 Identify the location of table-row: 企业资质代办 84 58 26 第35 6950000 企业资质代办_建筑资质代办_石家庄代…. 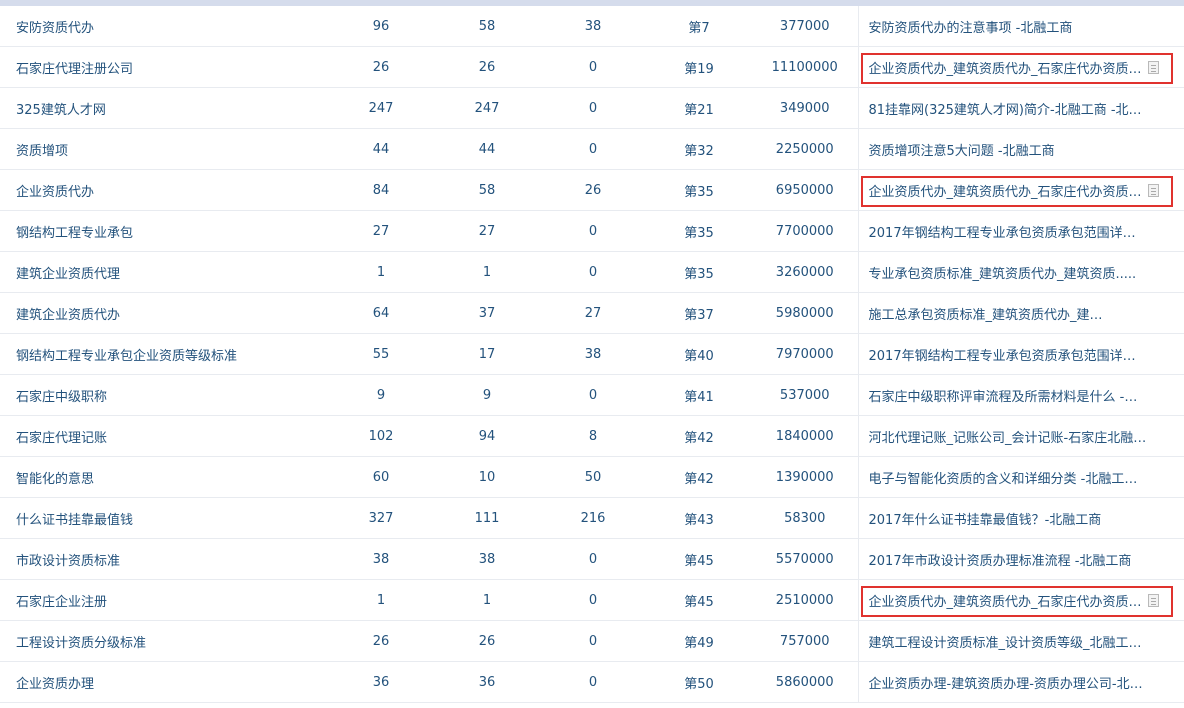
(592, 190).